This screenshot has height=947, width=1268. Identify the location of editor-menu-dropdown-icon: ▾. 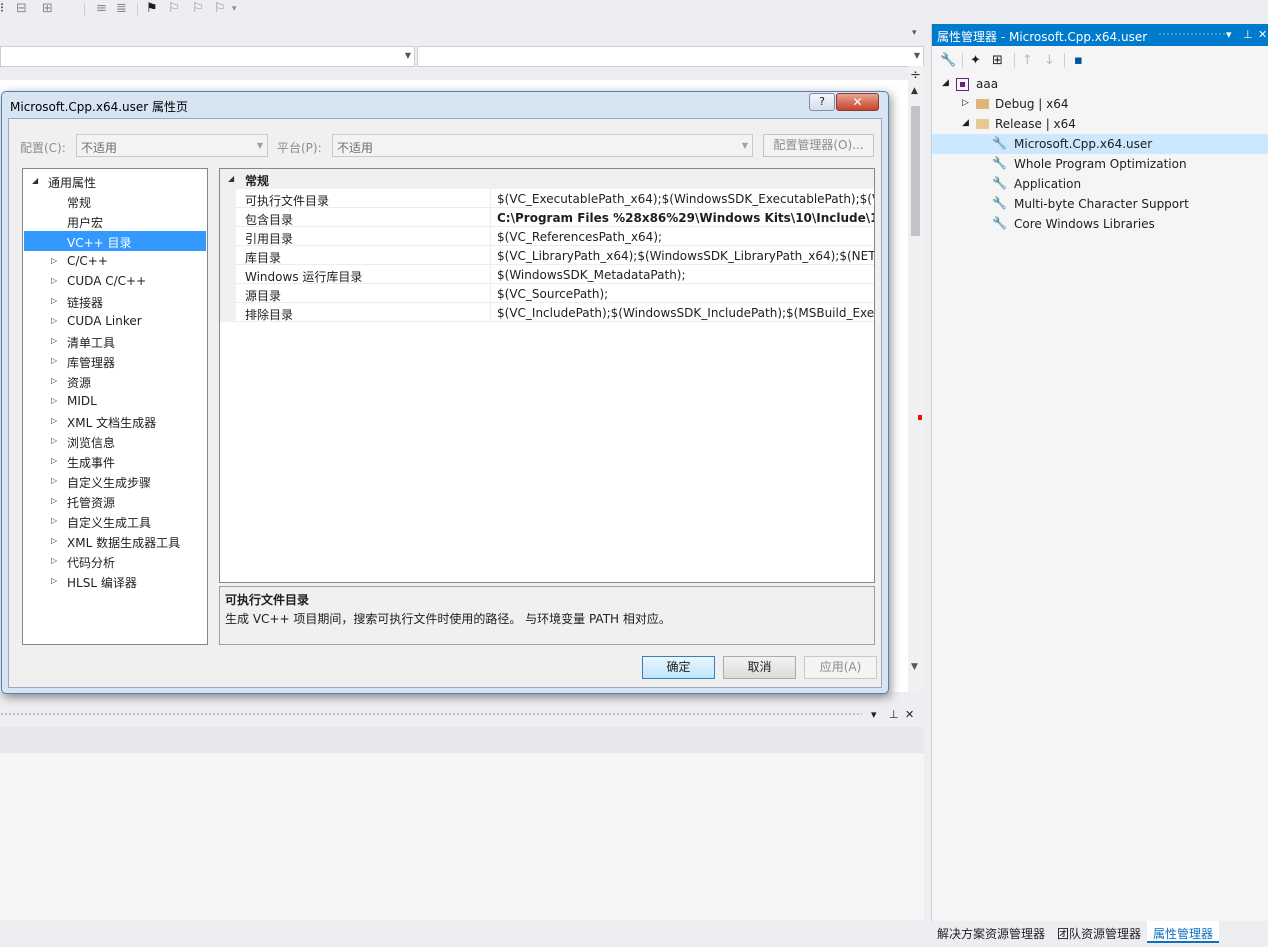
(914, 33).